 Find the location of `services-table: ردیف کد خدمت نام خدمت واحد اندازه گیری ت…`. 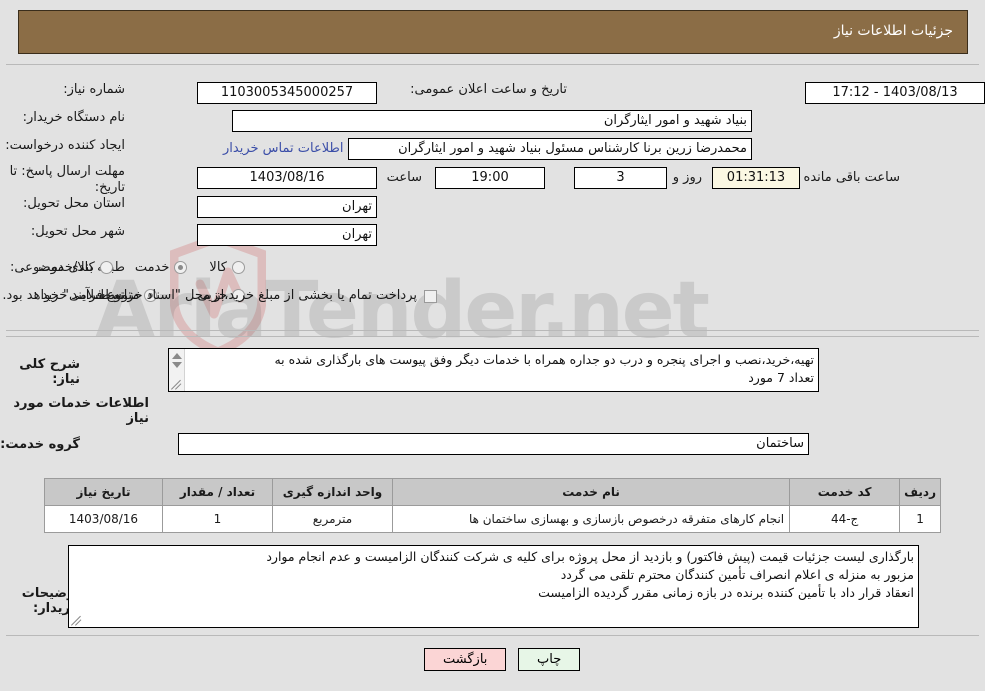

services-table: ردیف کد خدمت نام خدمت واحد اندازه گیری ت… is located at coordinates (492, 505).